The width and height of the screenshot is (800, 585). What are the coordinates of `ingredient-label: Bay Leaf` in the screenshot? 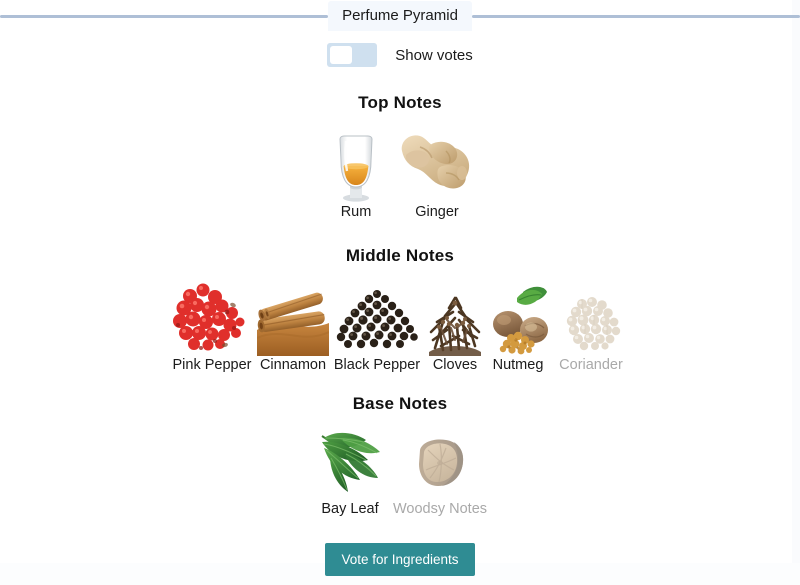 It's located at (350, 509).